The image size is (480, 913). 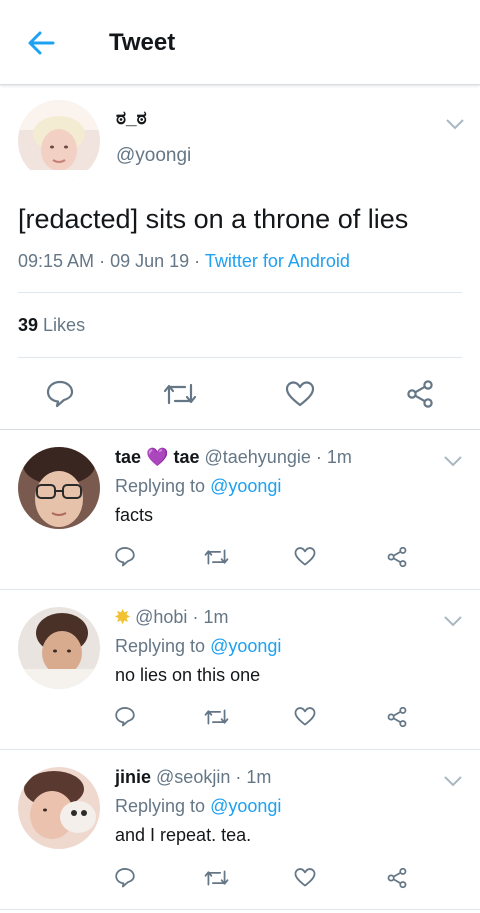 What do you see at coordinates (142, 42) in the screenshot?
I see `page-title: Tweet` at bounding box center [142, 42].